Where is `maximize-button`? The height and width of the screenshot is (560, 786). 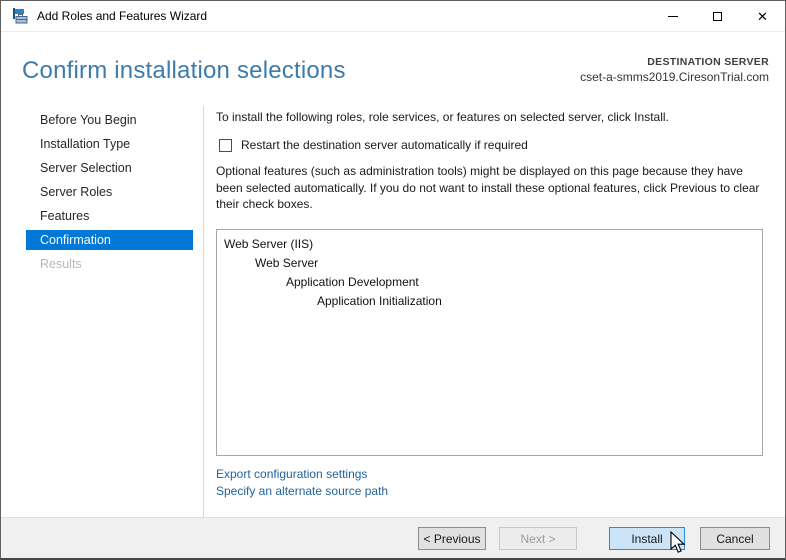 maximize-button is located at coordinates (717, 16).